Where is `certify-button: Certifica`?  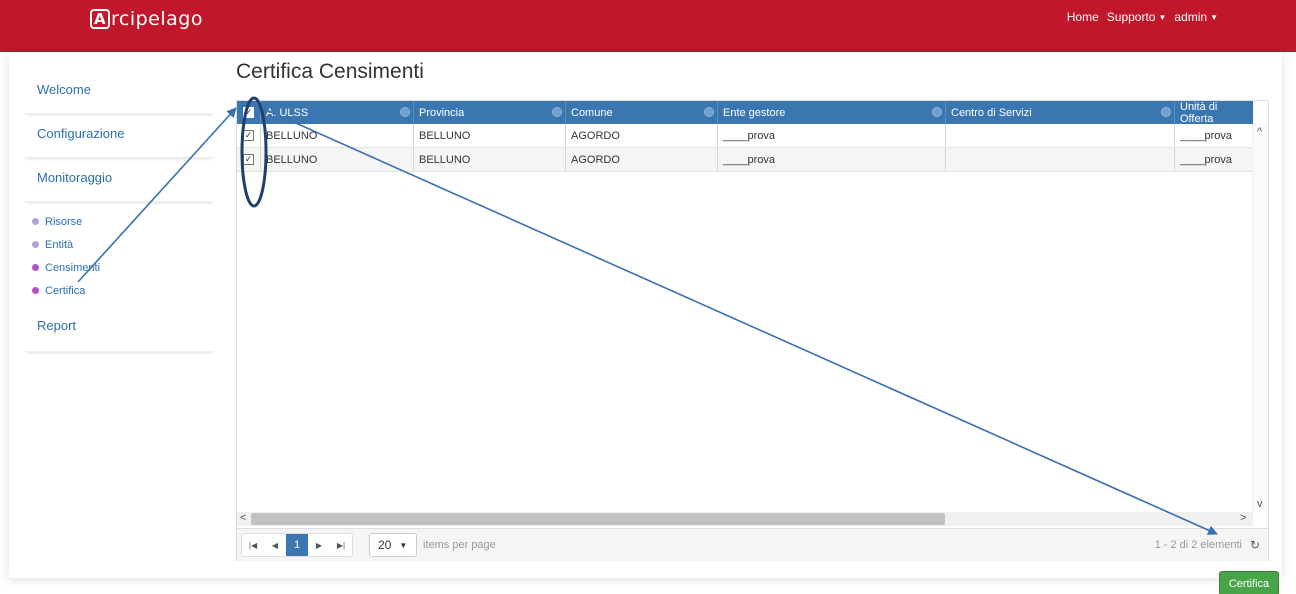
certify-button: Certifica is located at coordinates (1249, 582).